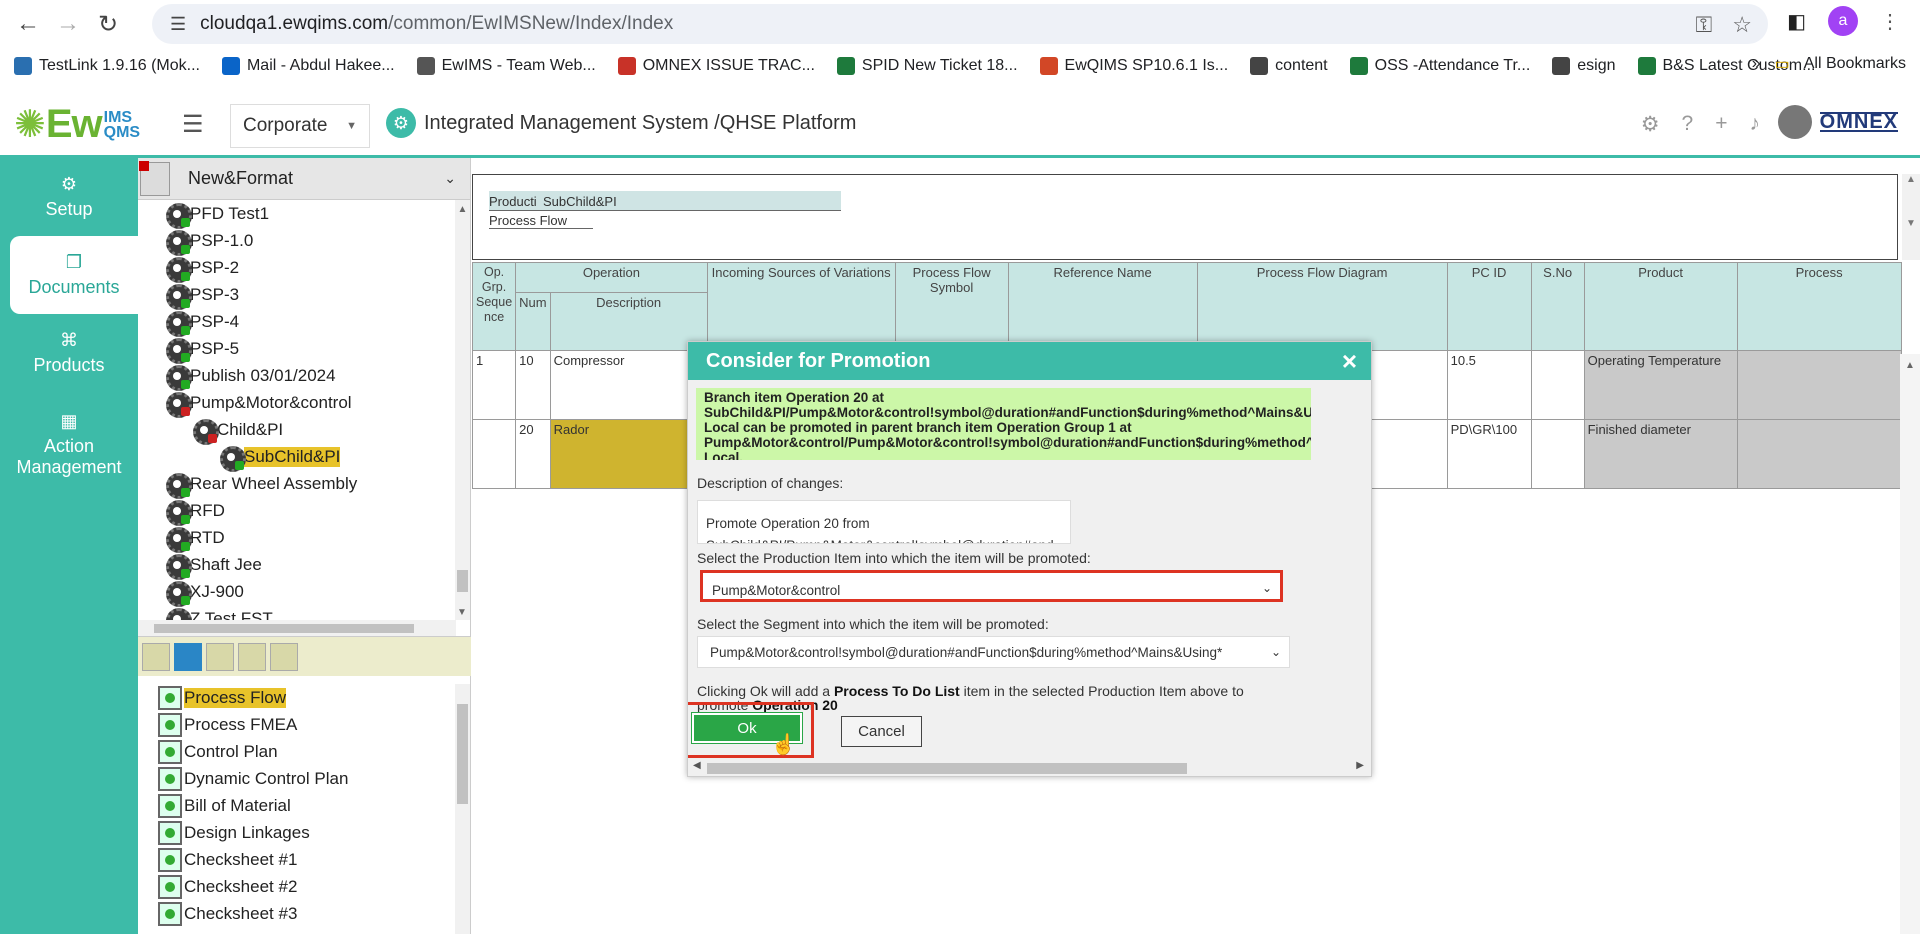 The height and width of the screenshot is (934, 1920). What do you see at coordinates (156, 656) in the screenshot?
I see `tool-edit-icon` at bounding box center [156, 656].